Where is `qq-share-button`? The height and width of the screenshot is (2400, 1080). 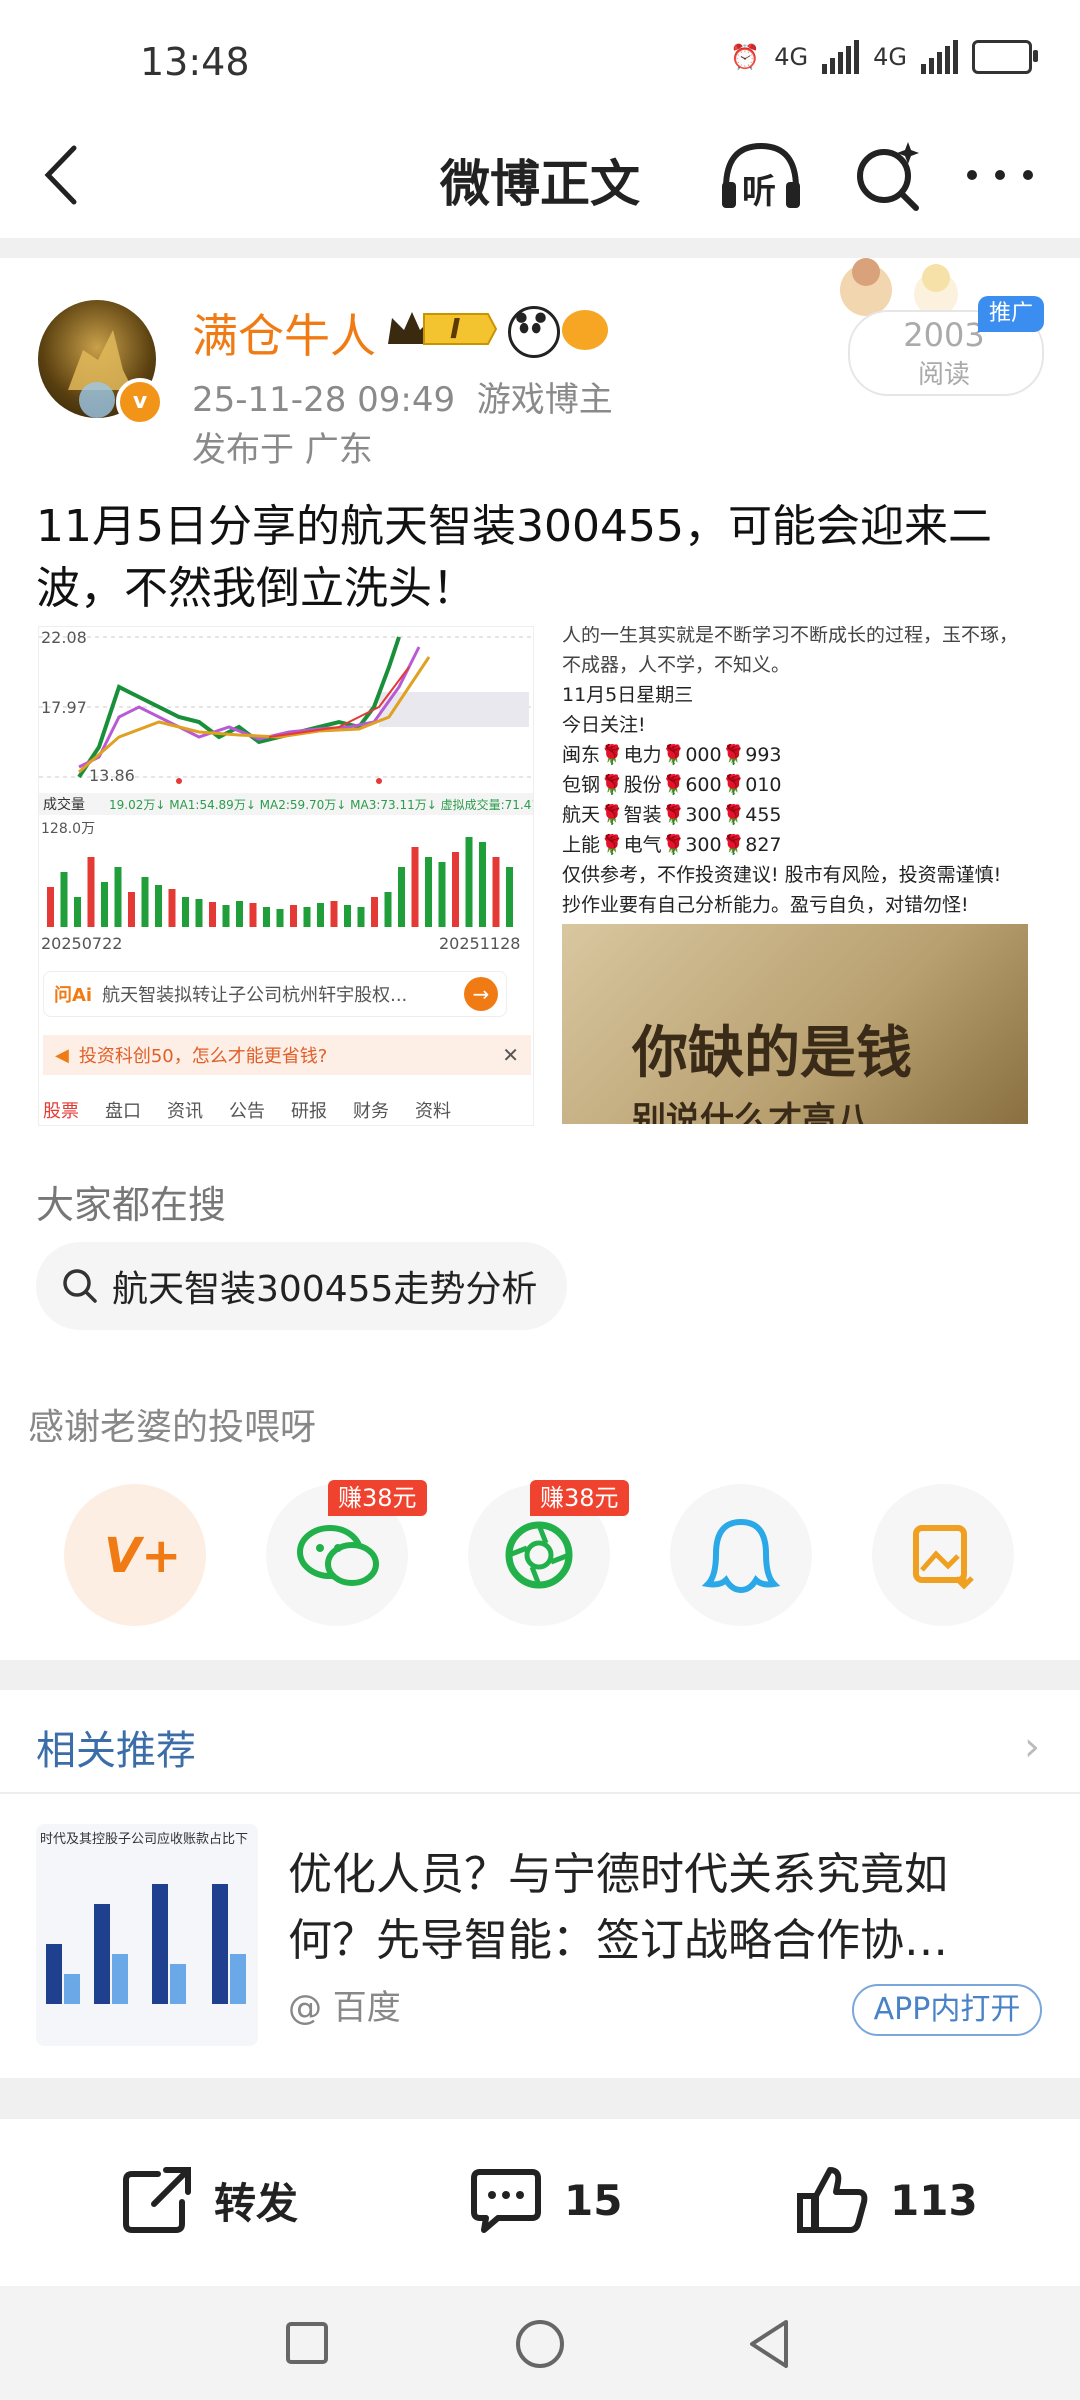
qq-share-button is located at coordinates (741, 1555).